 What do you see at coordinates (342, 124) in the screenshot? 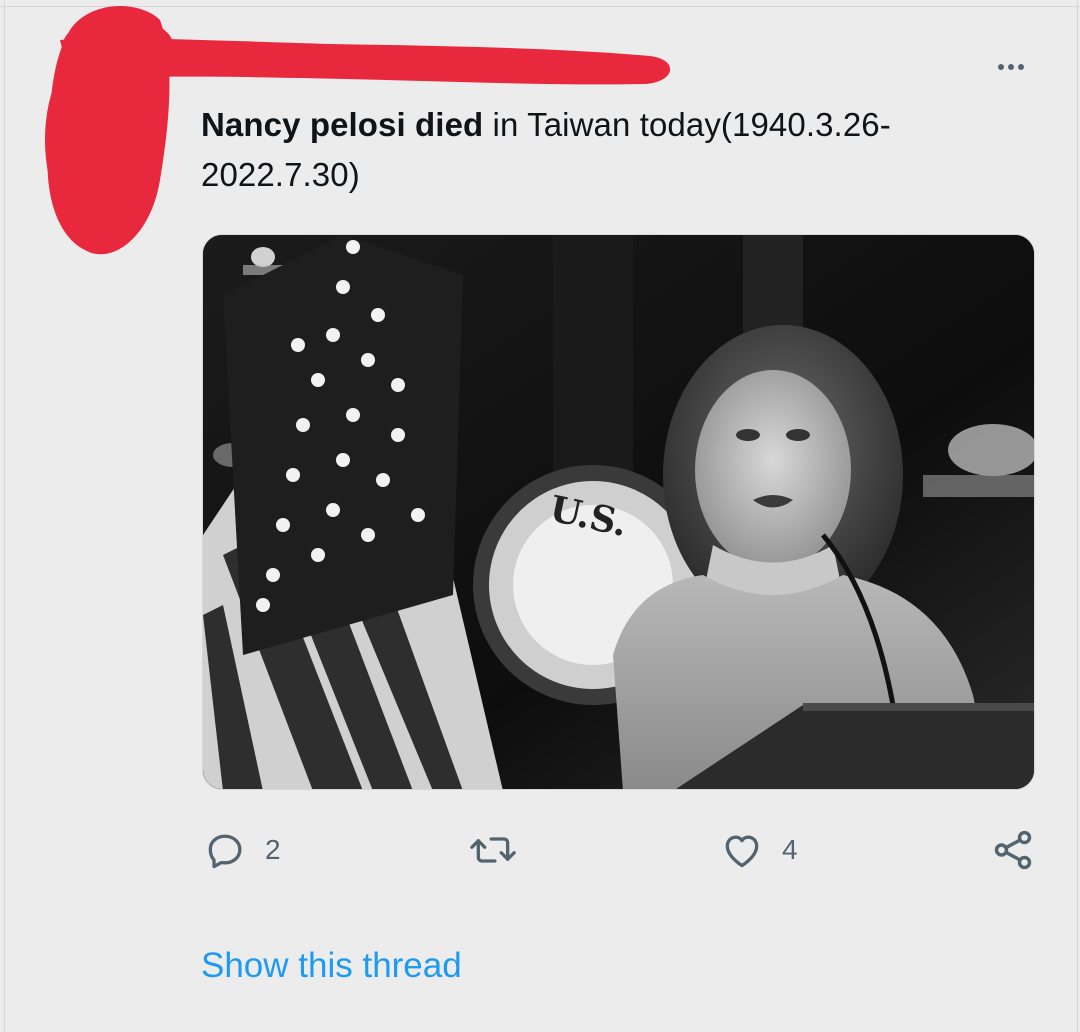
I see `tweet-text-bold: Nancy pelosi died` at bounding box center [342, 124].